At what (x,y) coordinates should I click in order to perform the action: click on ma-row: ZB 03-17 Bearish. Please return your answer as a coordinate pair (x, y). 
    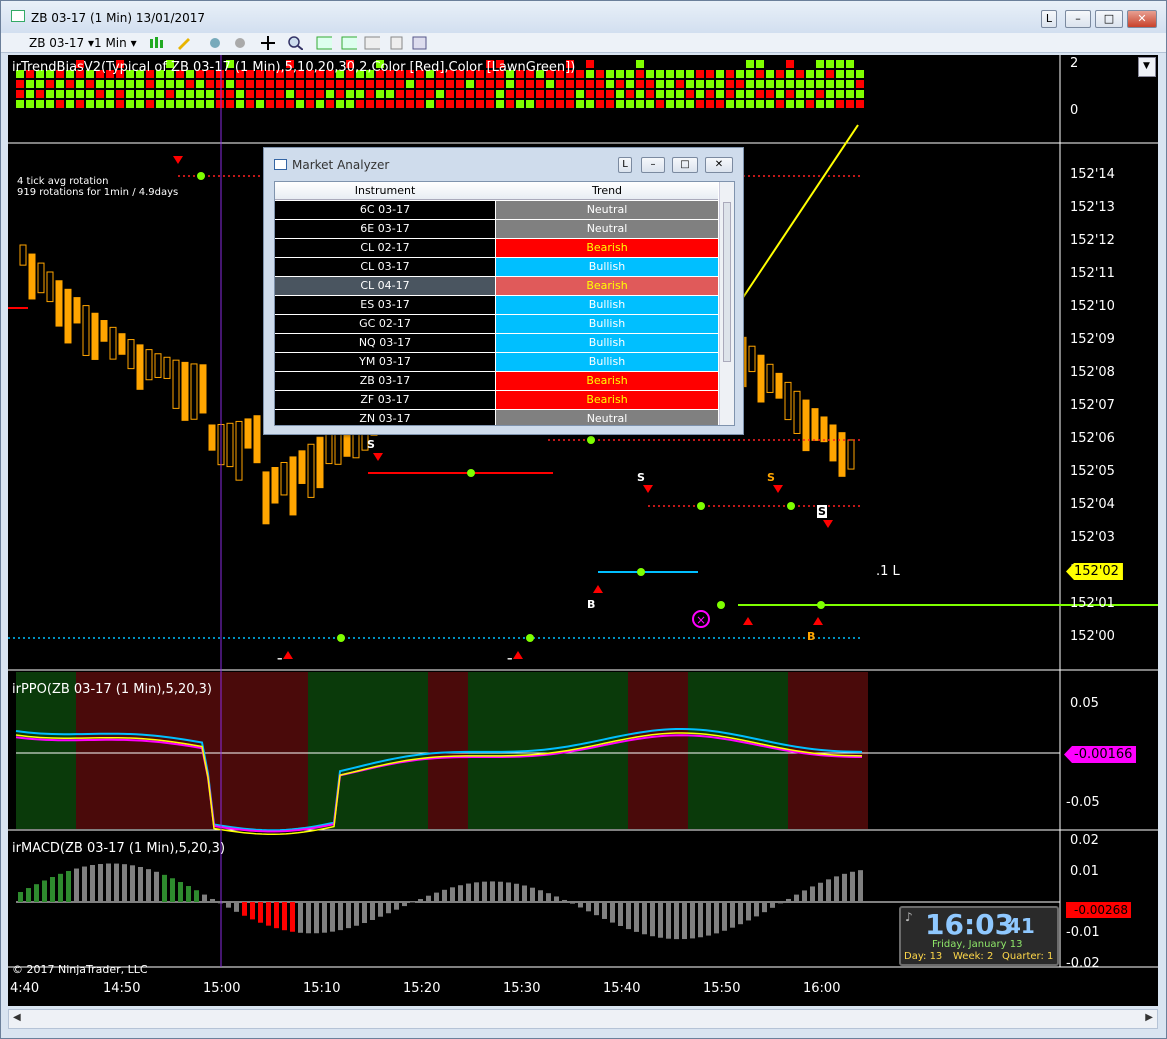
    Looking at the image, I should click on (496, 381).